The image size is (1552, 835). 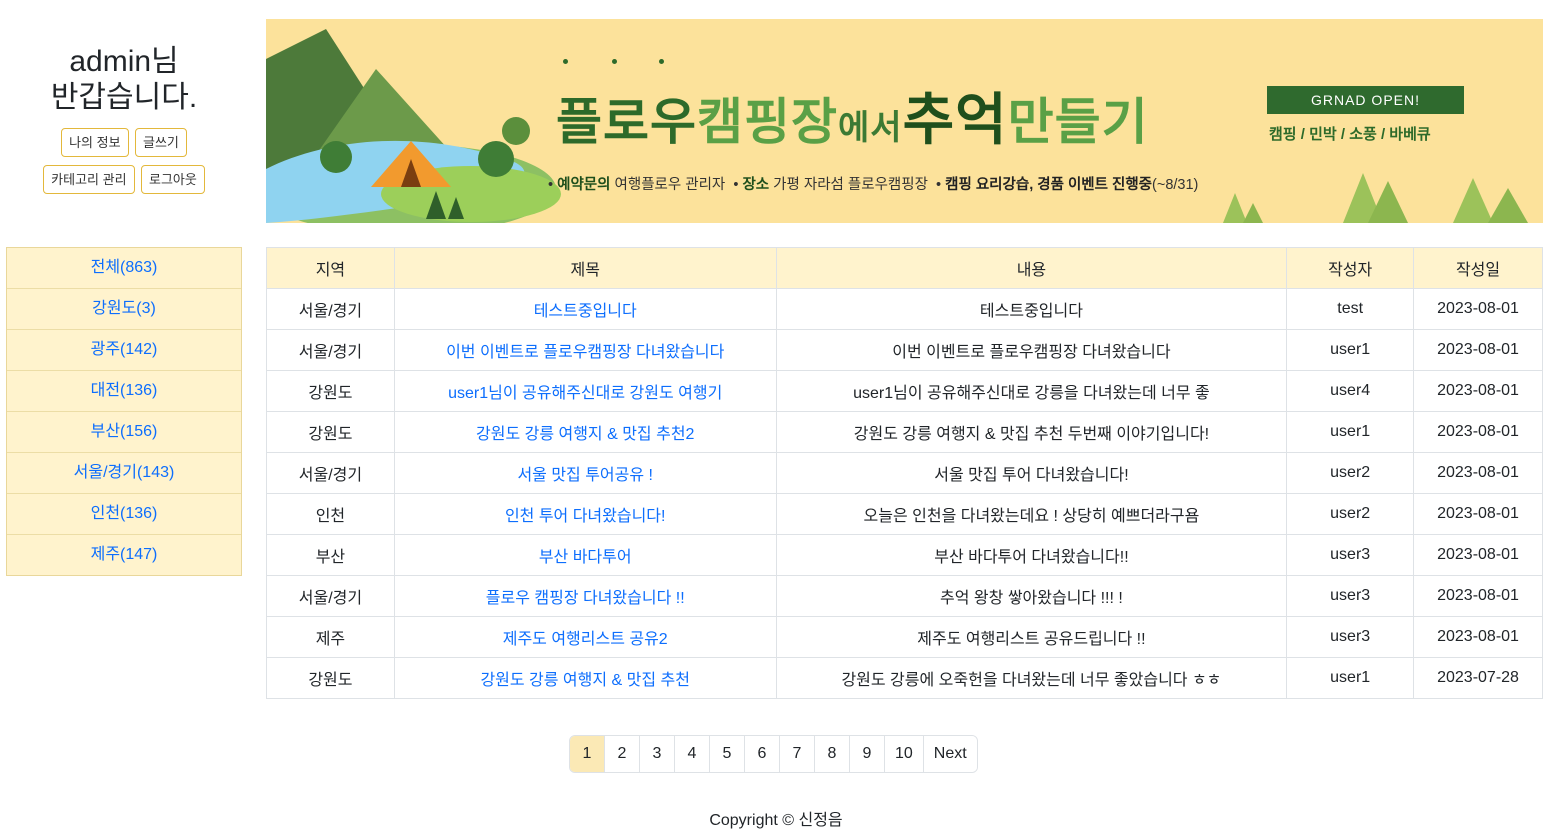 I want to click on post-title-link: 부산 바다투어, so click(x=585, y=555).